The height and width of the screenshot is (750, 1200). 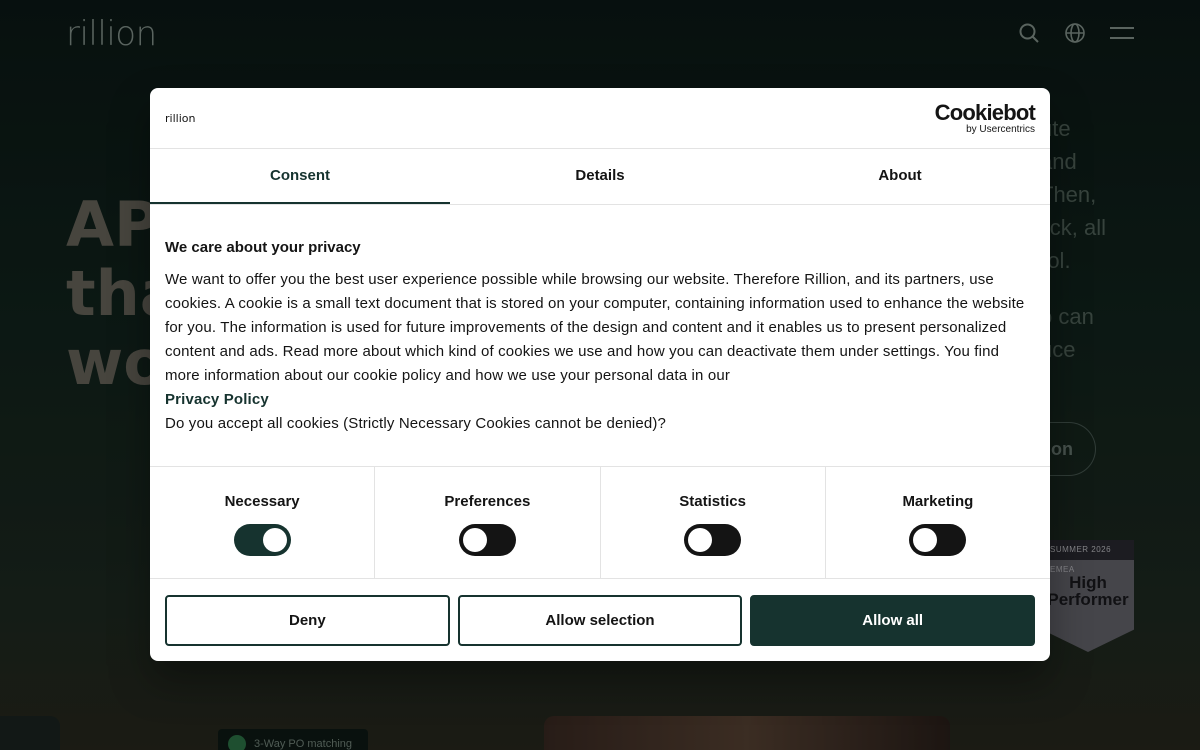 I want to click on dialog-logo: rillion, so click(x=180, y=118).